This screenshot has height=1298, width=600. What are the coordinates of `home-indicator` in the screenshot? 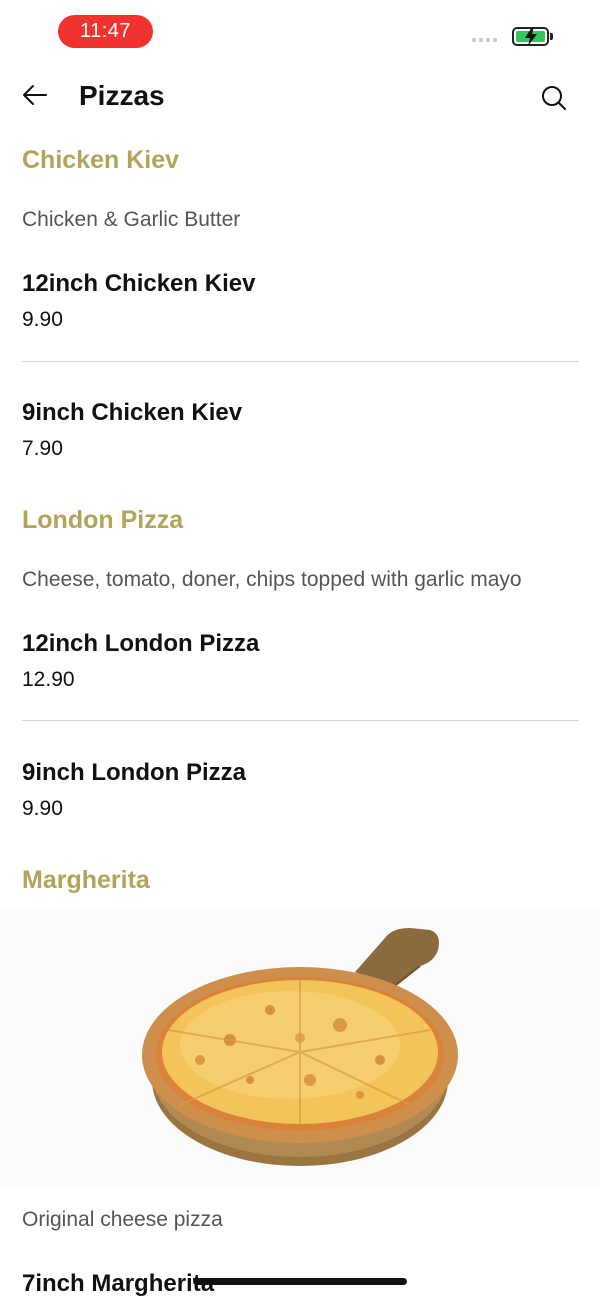 It's located at (300, 1281).